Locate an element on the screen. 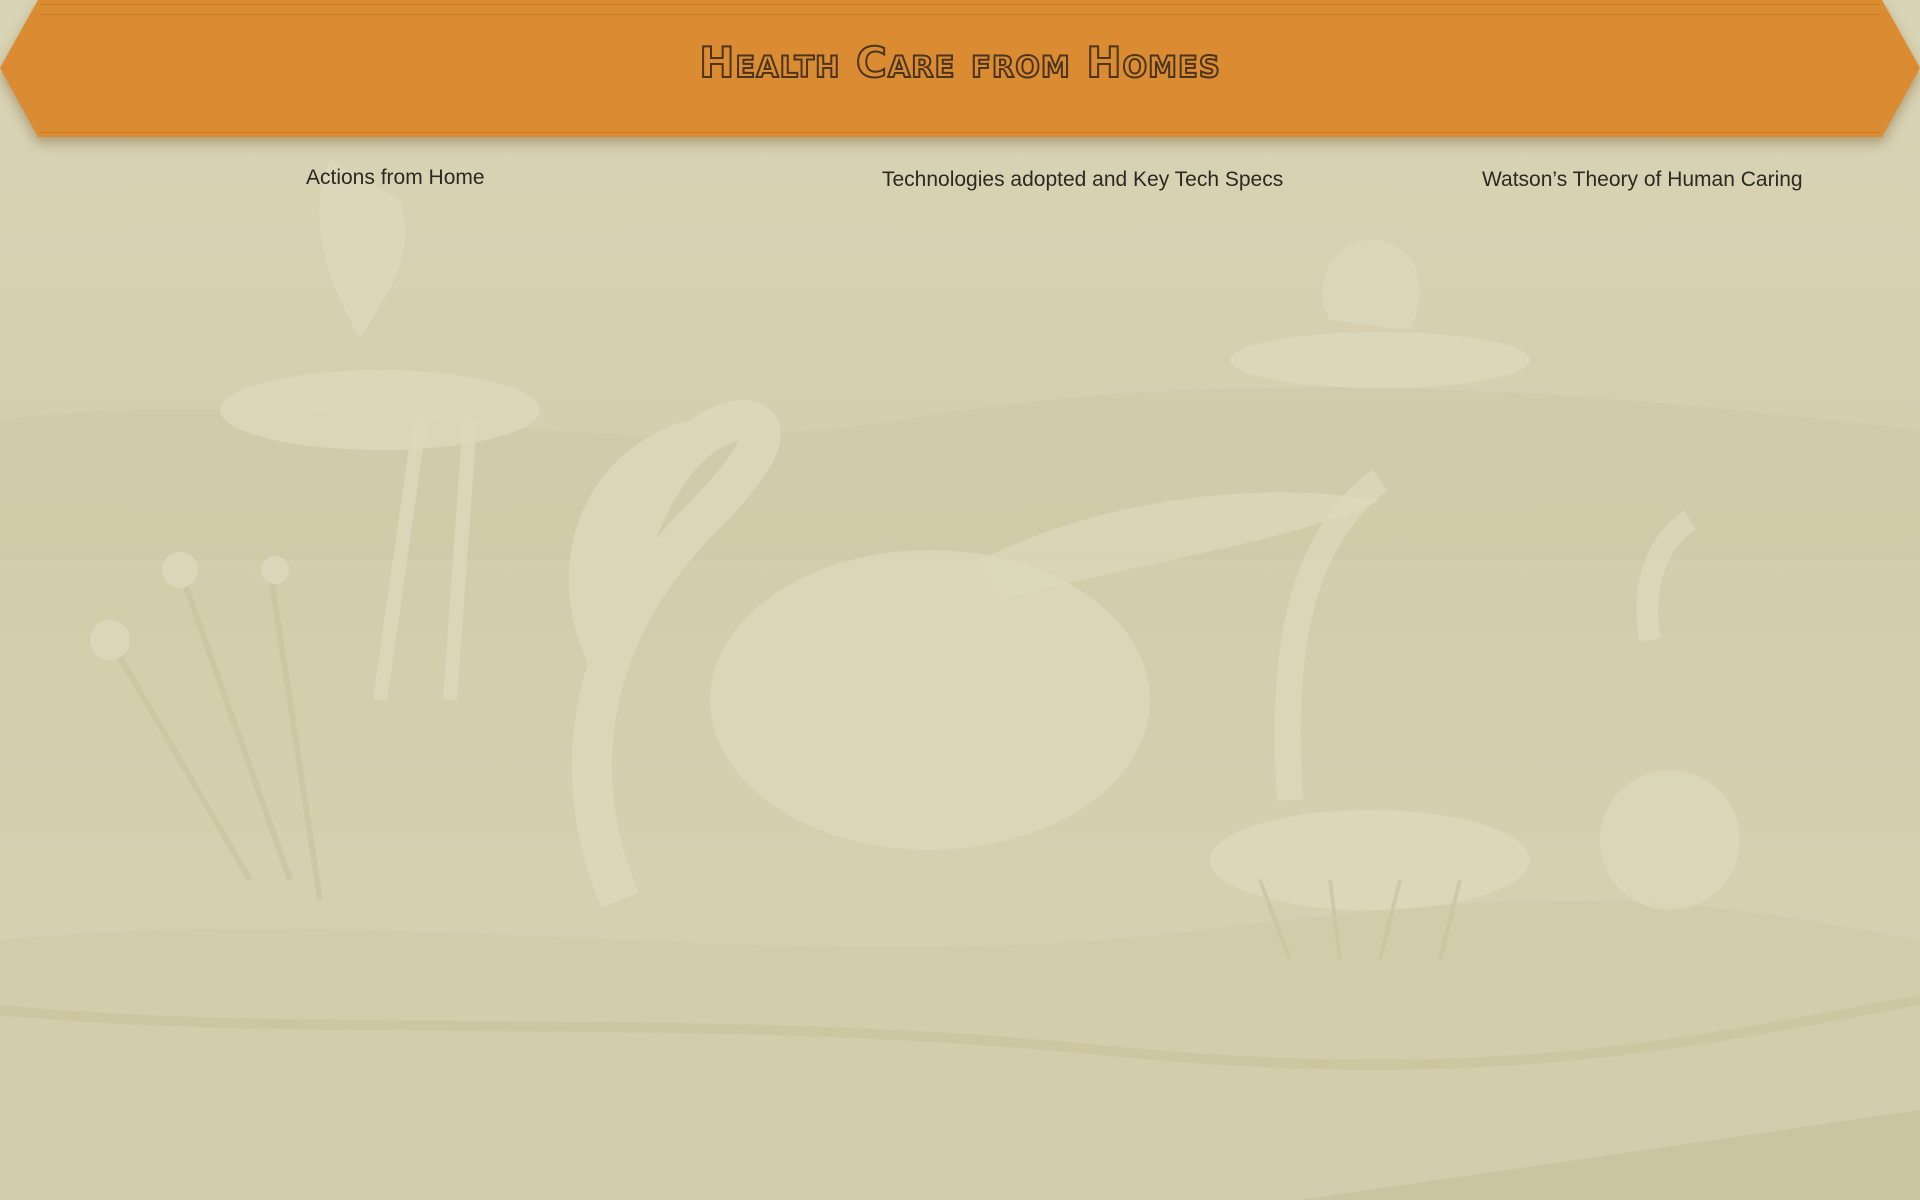 Image resolution: width=1920 pixels, height=1200 pixels. page-title: Health Care from Homes is located at coordinates (959, 62).